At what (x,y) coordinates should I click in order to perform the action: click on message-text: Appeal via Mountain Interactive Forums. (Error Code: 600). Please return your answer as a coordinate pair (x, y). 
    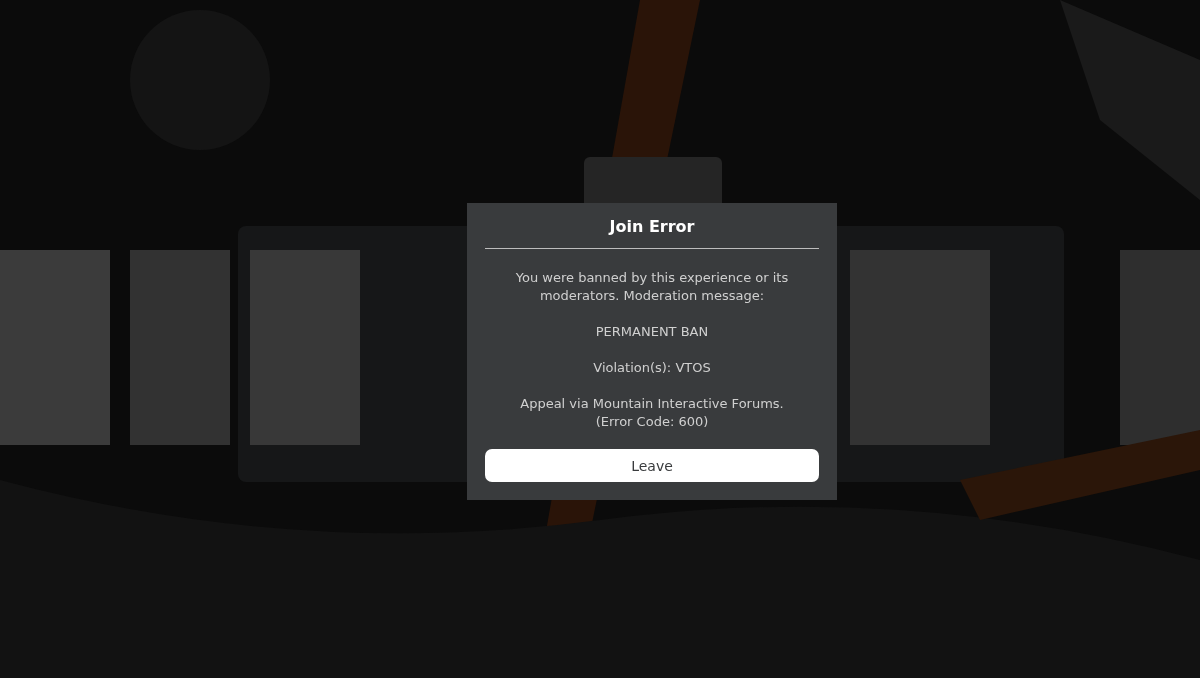
    Looking at the image, I should click on (652, 413).